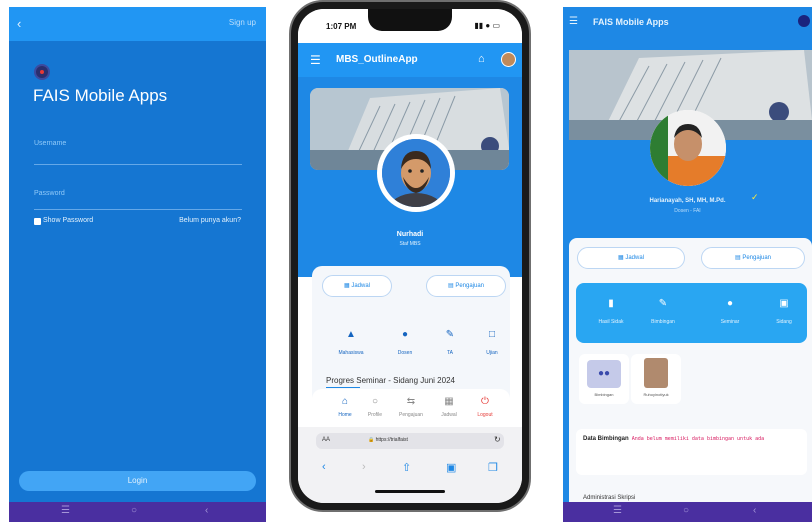 This screenshot has height=522, width=812. I want to click on signup-link: Sign up, so click(242, 22).